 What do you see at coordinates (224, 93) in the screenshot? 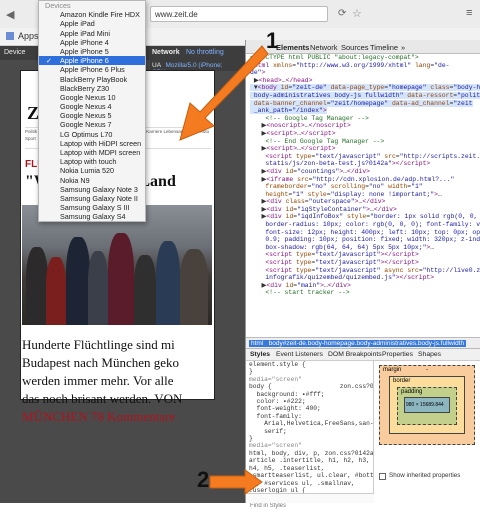
I see `arrow-1-shape` at bounding box center [224, 93].